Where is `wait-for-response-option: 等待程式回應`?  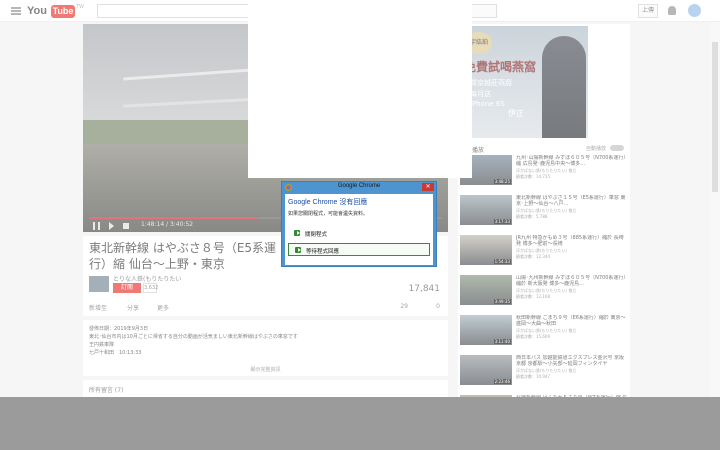 wait-for-response-option: 等待程式回應 is located at coordinates (359, 249).